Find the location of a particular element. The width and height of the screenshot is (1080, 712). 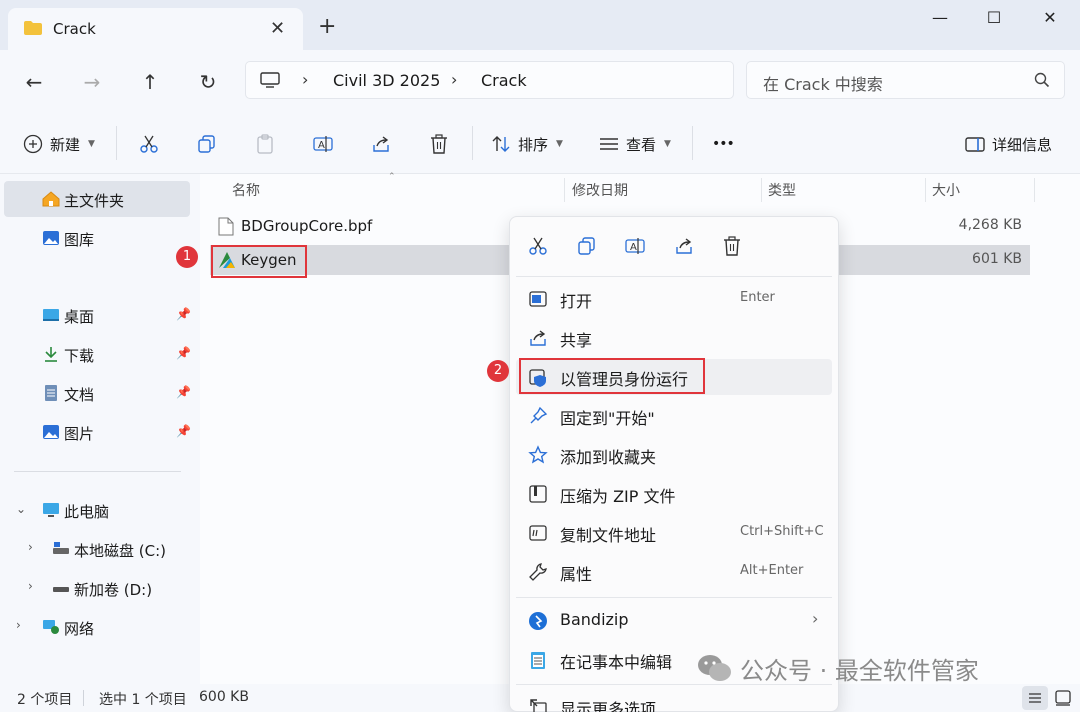

sidebar-item-drive-d: › 新加卷 (D:) is located at coordinates (97, 588).